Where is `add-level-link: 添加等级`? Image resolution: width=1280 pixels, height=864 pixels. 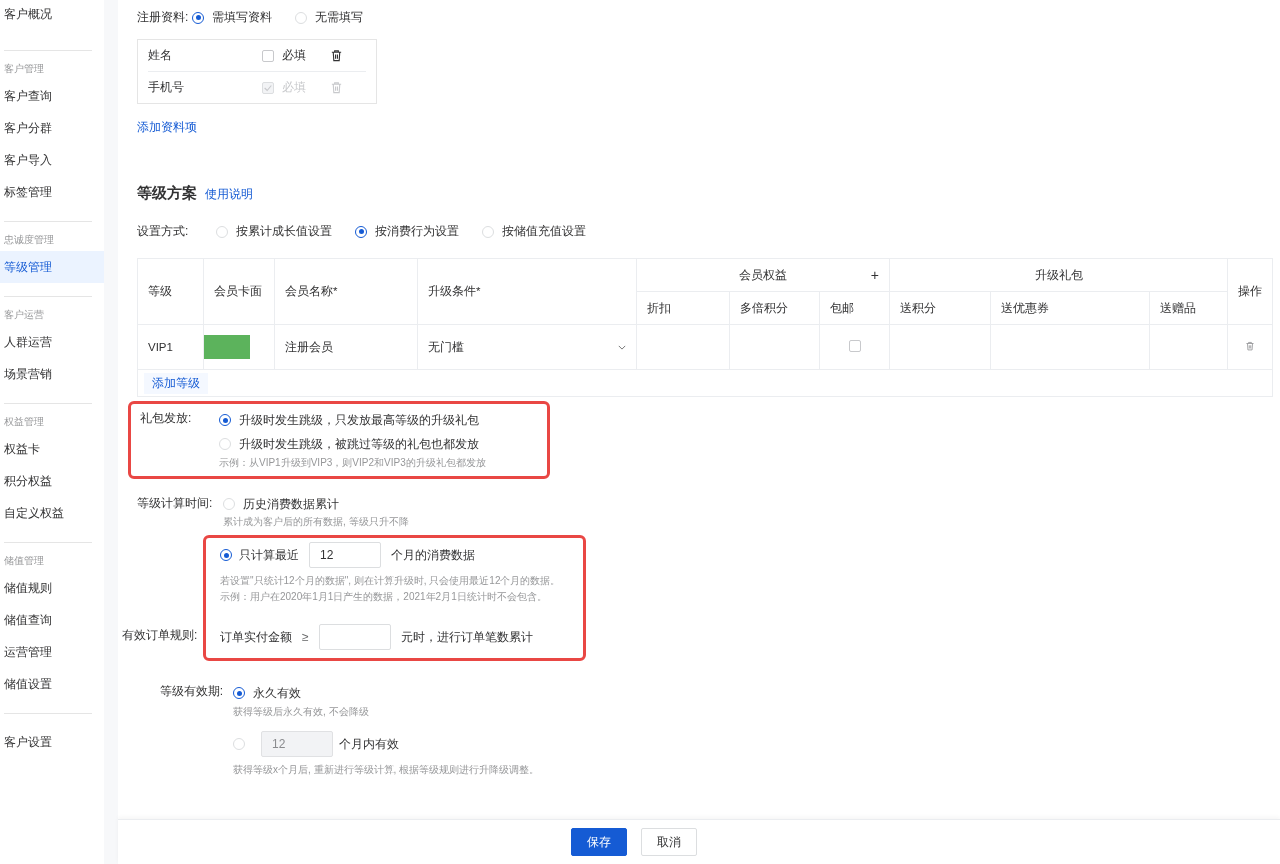 add-level-link: 添加等级 is located at coordinates (176, 383).